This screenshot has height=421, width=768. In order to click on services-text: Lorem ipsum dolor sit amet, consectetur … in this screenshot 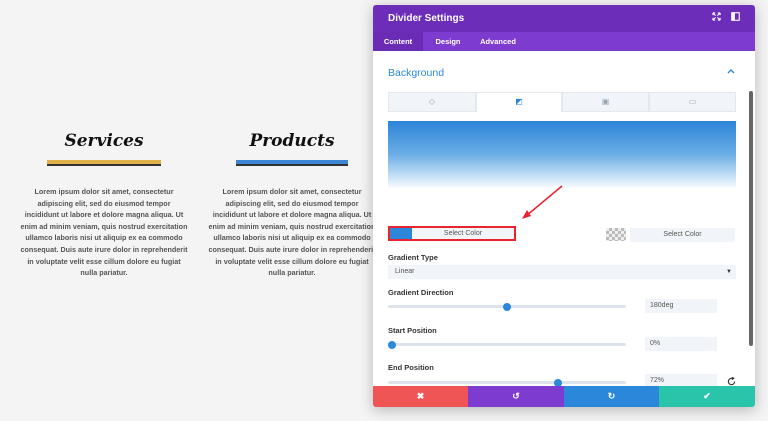, I will do `click(104, 232)`.